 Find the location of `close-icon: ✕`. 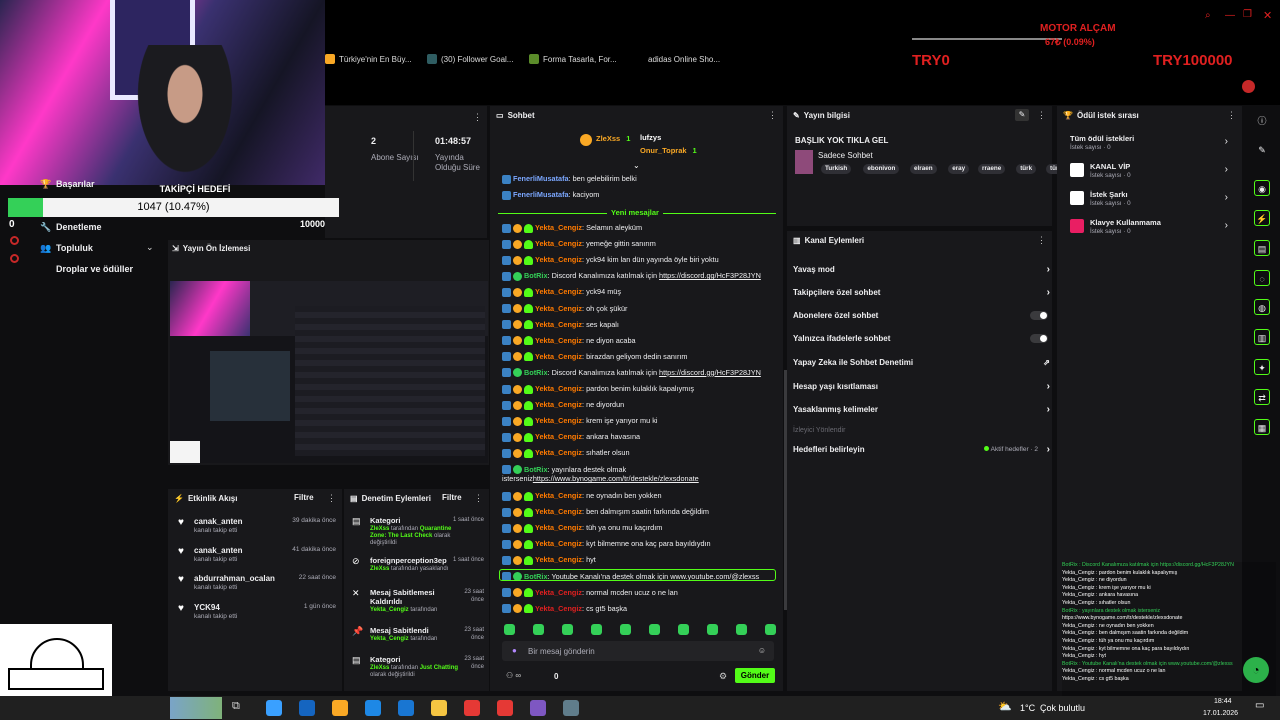

close-icon: ✕ is located at coordinates (1267, 15).